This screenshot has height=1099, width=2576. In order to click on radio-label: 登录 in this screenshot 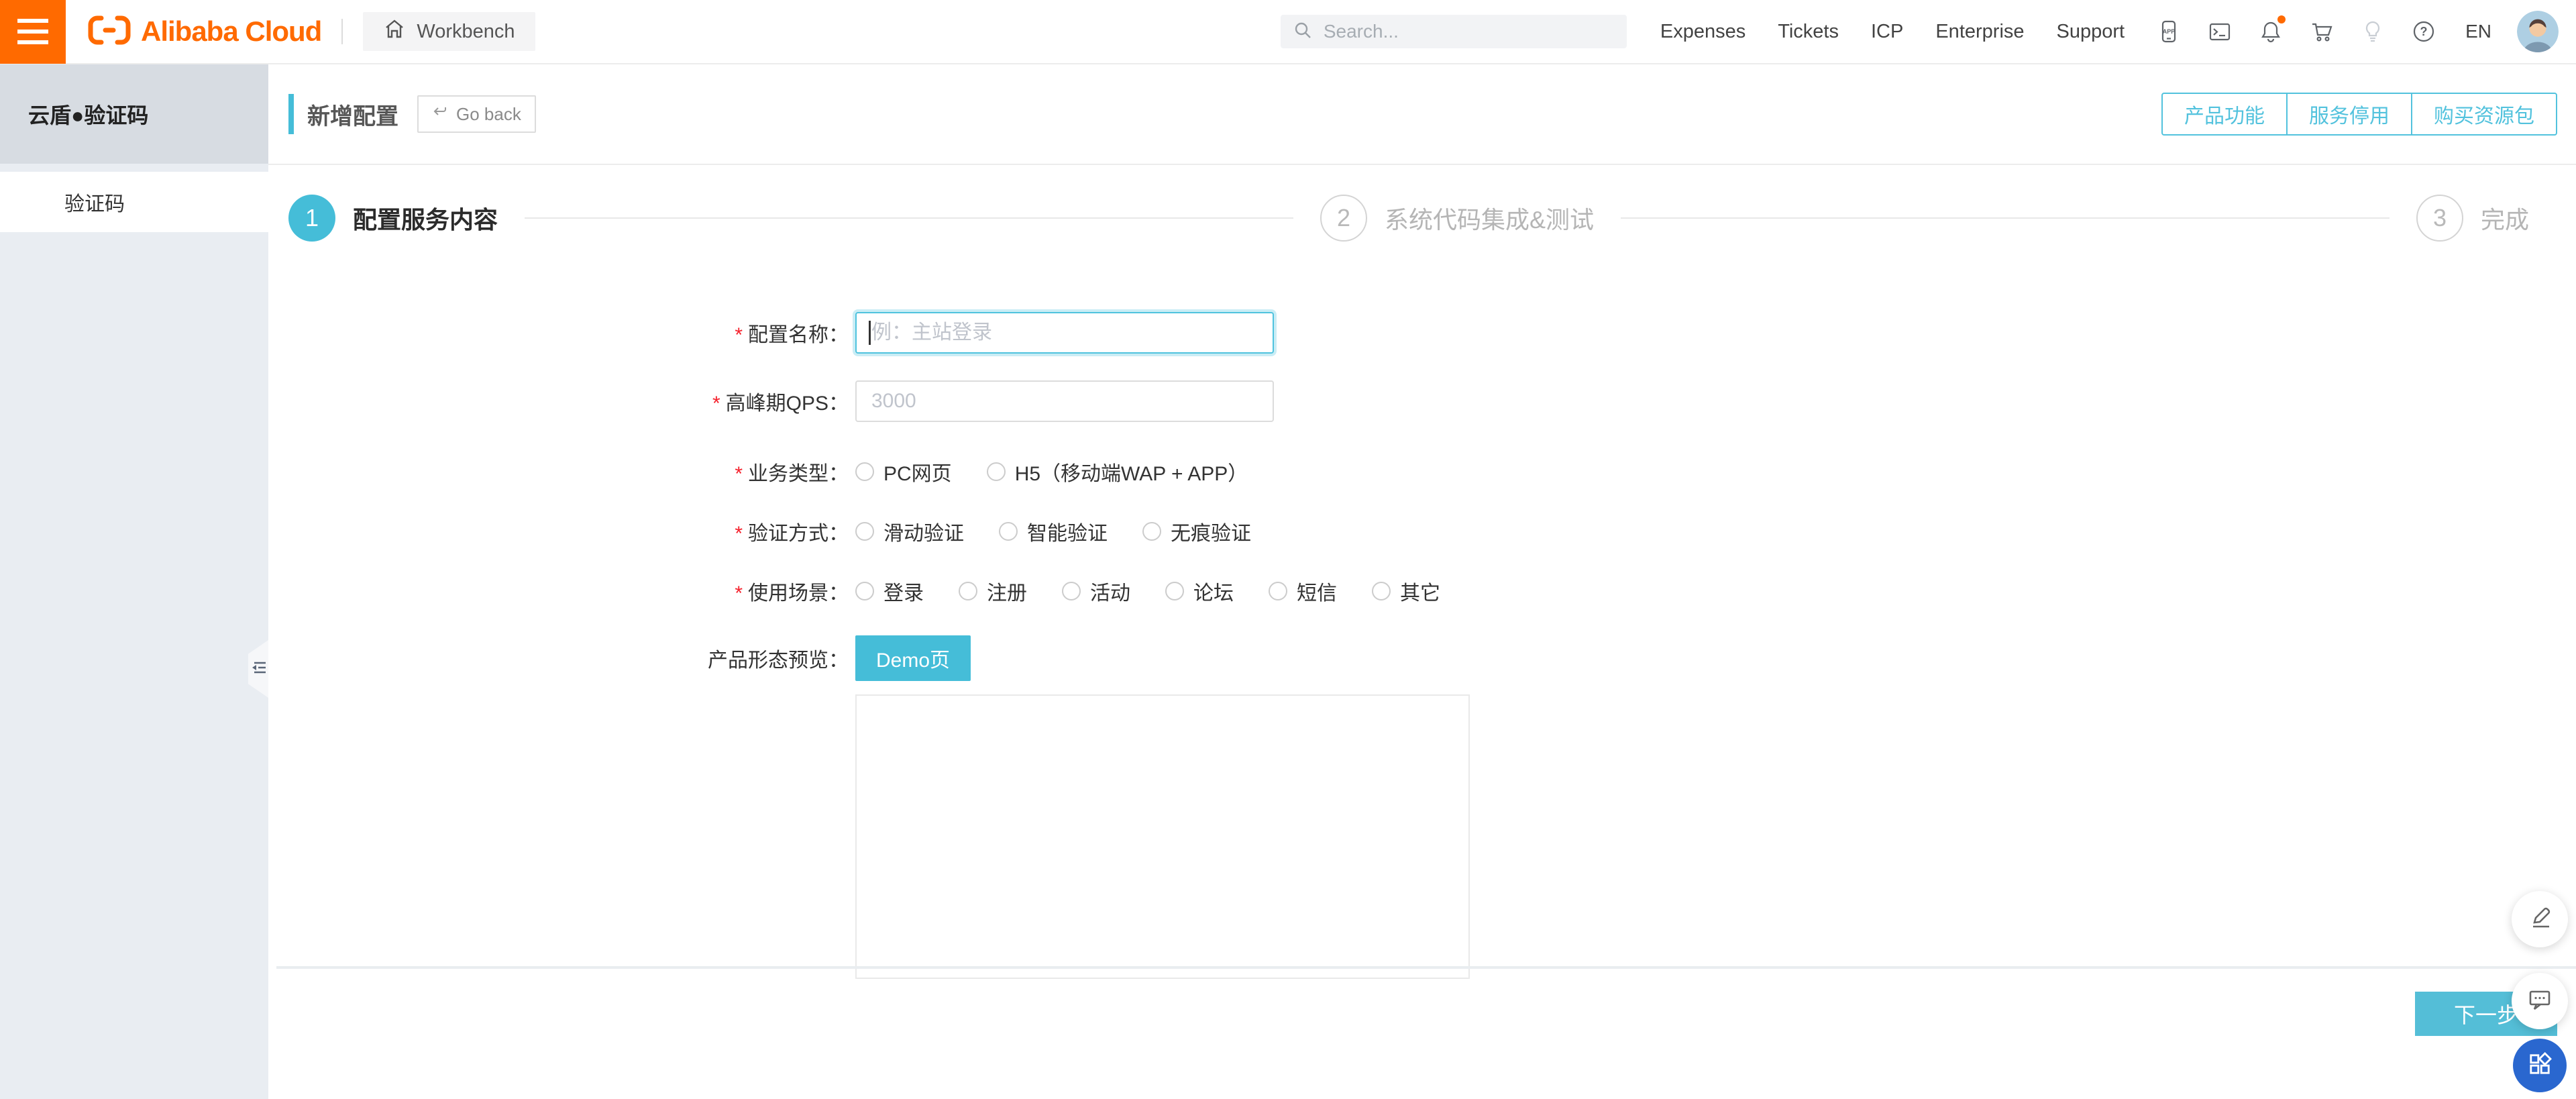, I will do `click(903, 593)`.